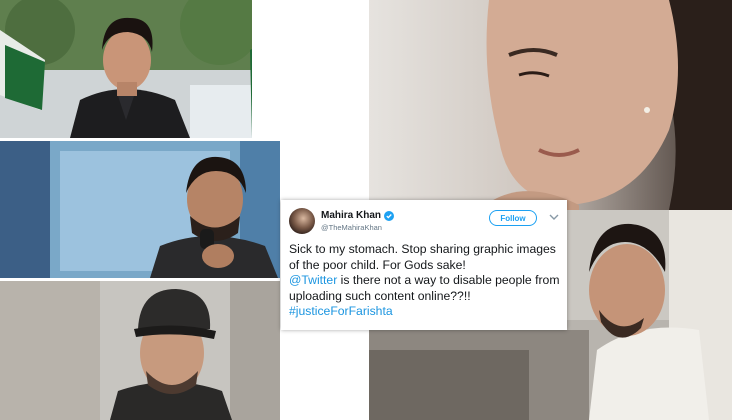  What do you see at coordinates (389, 215) in the screenshot?
I see `verified-badge-icon` at bounding box center [389, 215].